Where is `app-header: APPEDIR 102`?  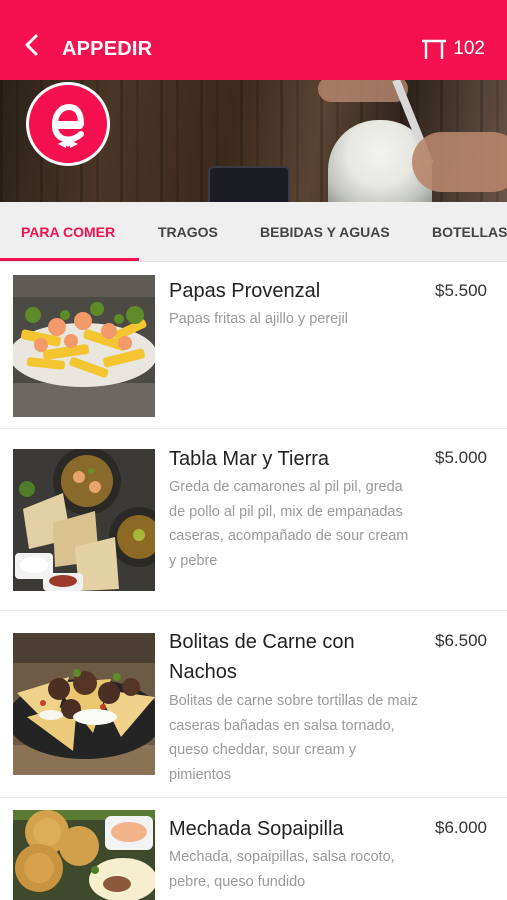
app-header: APPEDIR 102 is located at coordinates (253, 40).